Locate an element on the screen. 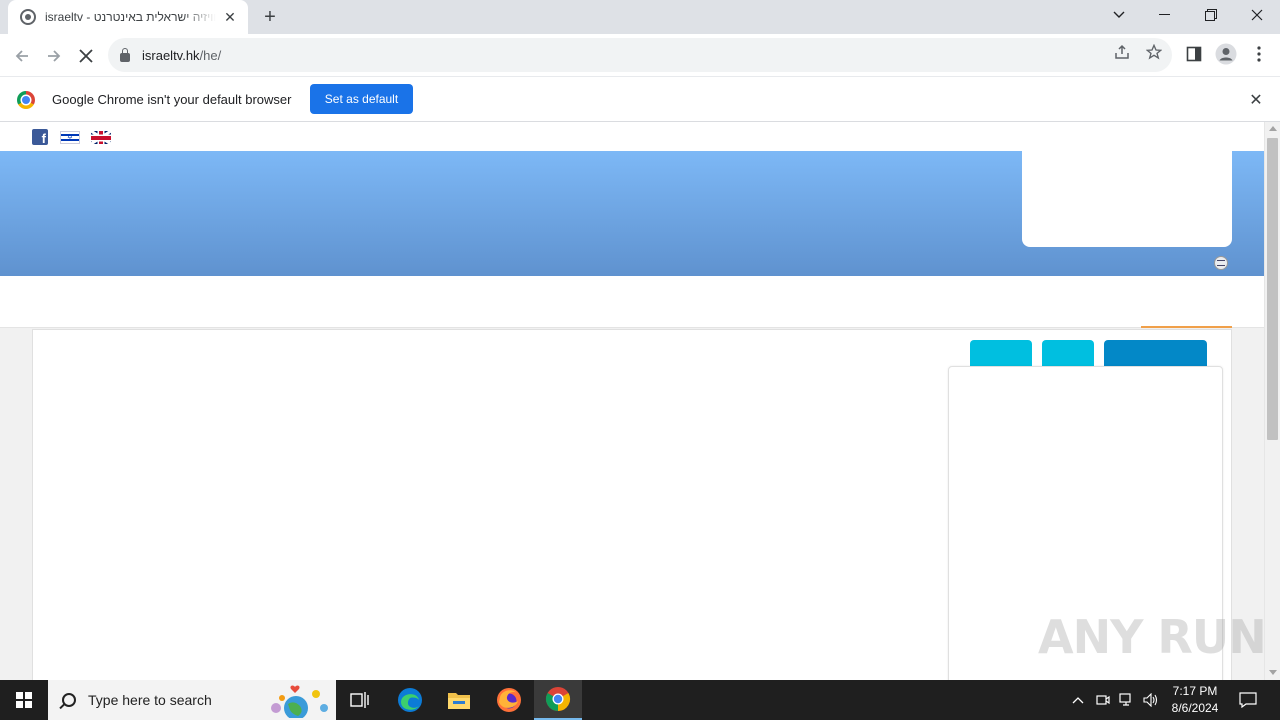 The image size is (1280, 720). browser-toolbar: israeltv.hk/he/ is located at coordinates (640, 55).